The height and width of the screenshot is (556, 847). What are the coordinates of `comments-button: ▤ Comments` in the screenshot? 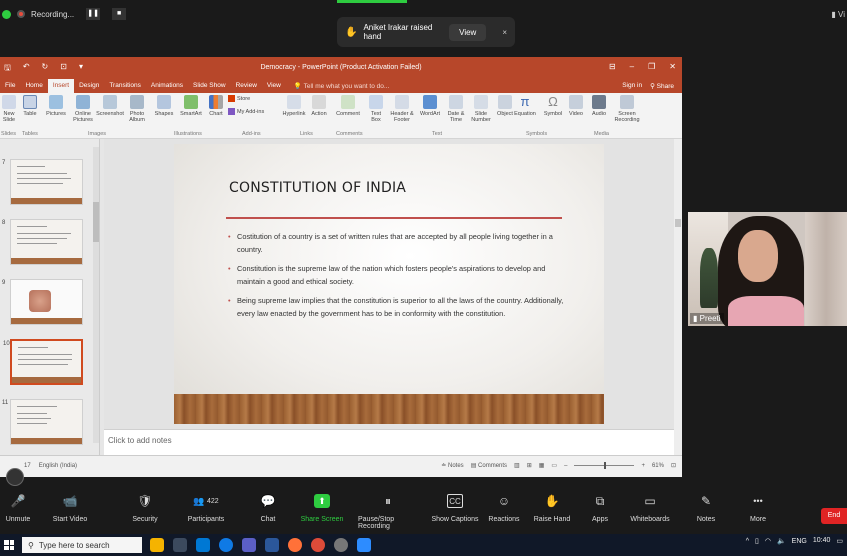 It's located at (489, 465).